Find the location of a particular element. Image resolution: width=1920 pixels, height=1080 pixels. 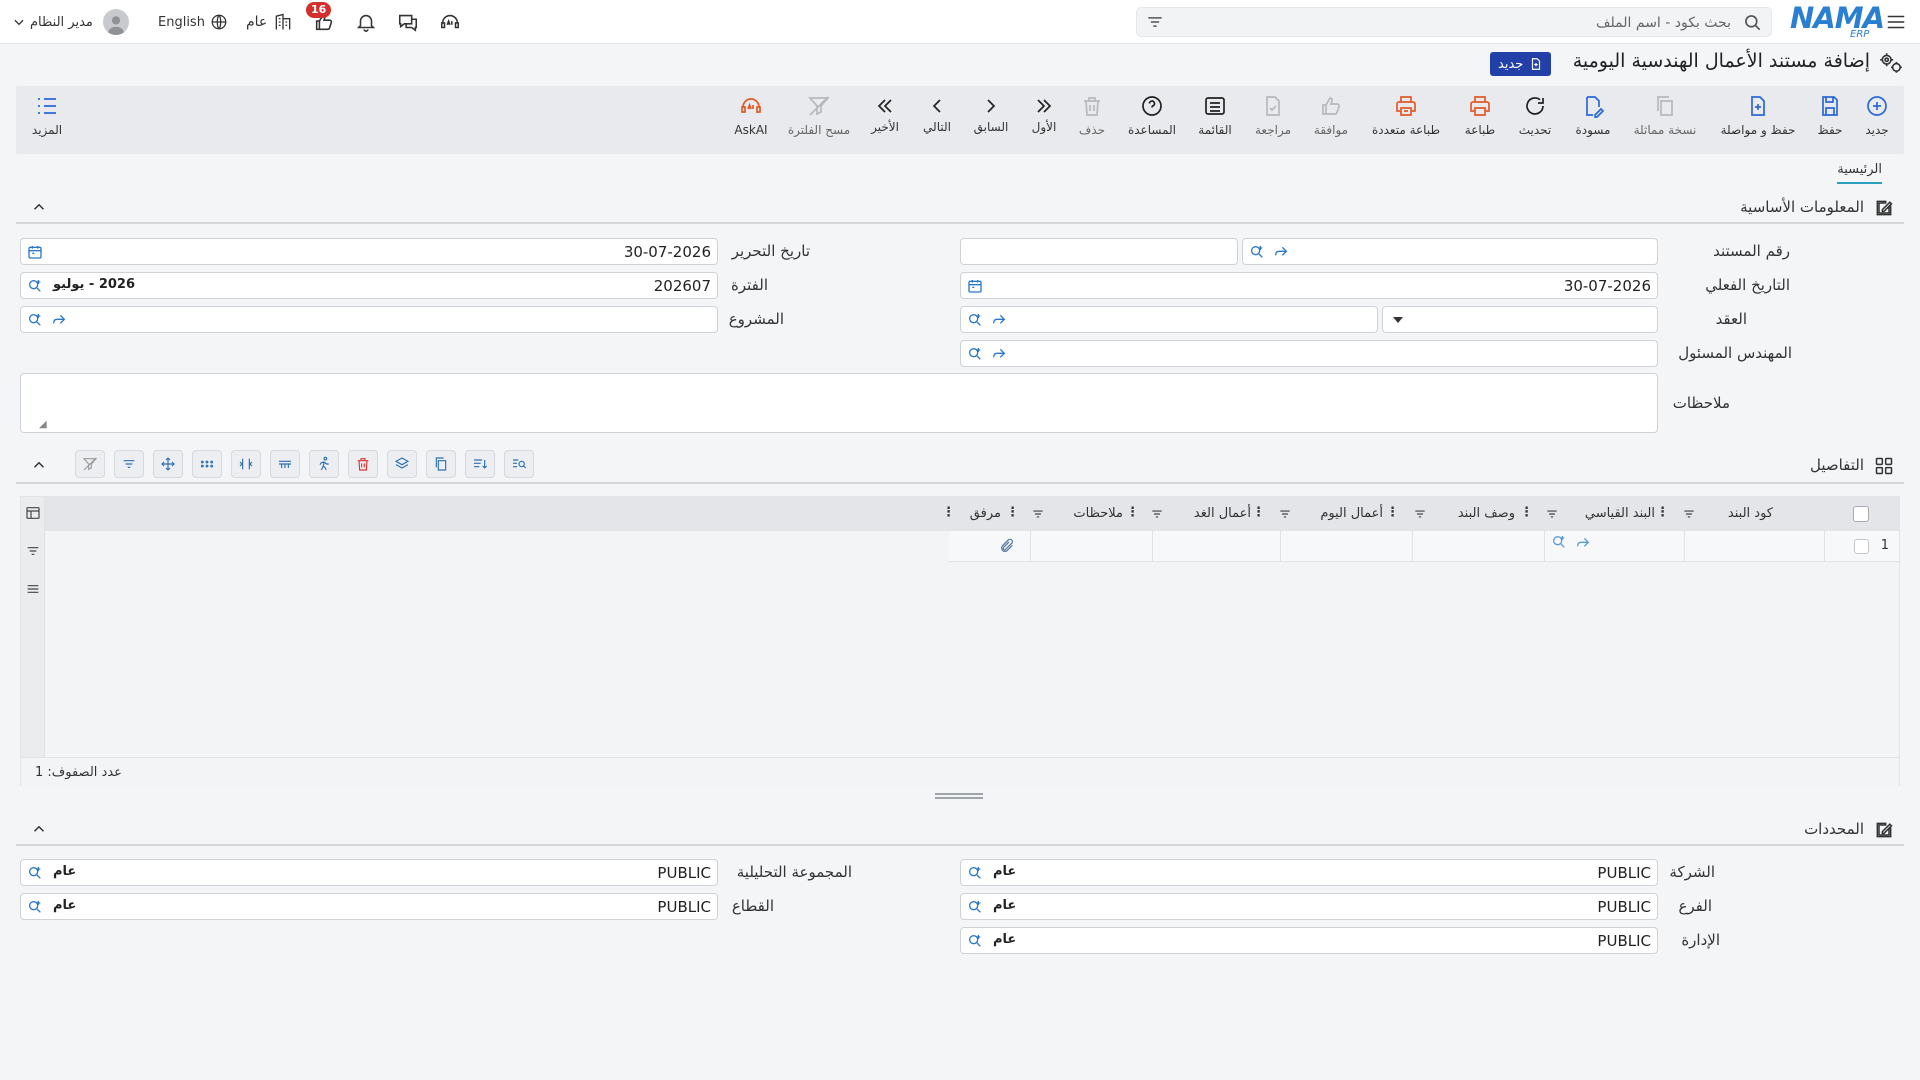

column-header-attachment: مرفق is located at coordinates (985, 513).